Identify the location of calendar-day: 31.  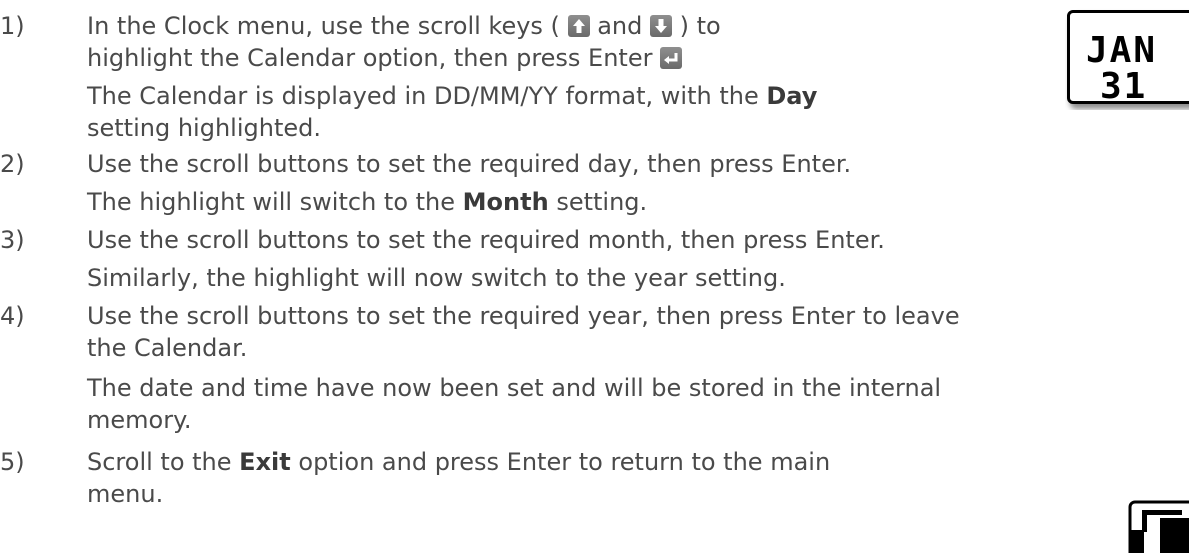
(1124, 86).